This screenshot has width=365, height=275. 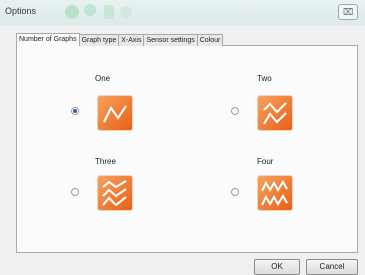 What do you see at coordinates (75, 192) in the screenshot?
I see `option-three-radio` at bounding box center [75, 192].